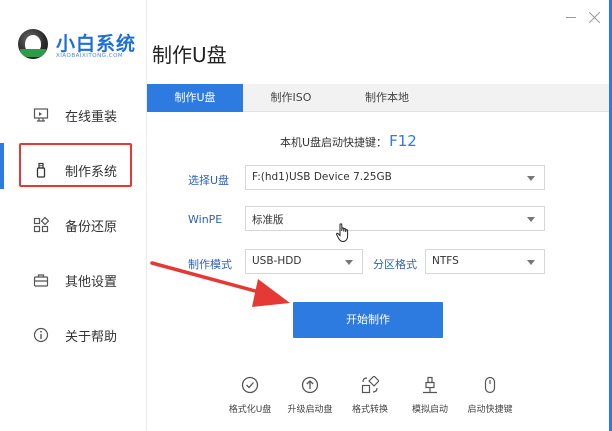  I want to click on sidebar-item-label: 备份还原, so click(91, 227).